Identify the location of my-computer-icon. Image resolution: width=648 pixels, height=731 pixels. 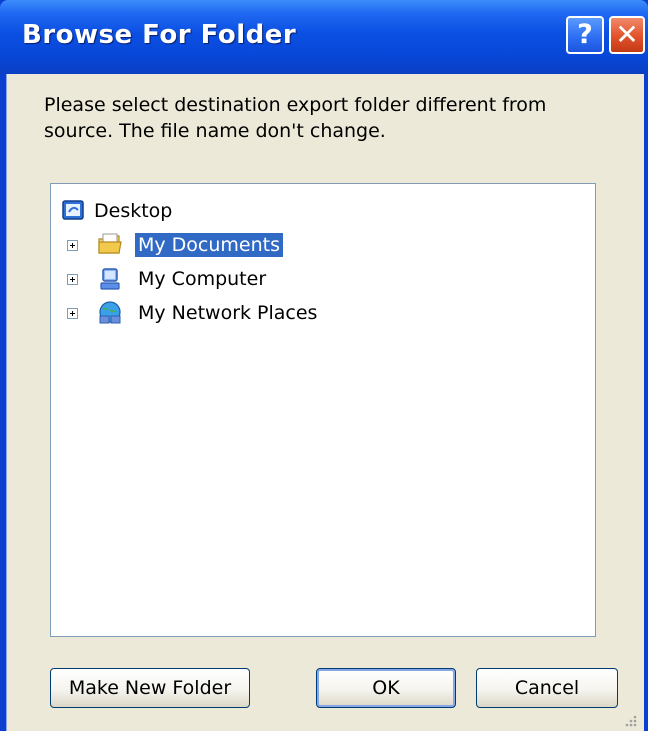
(110, 279).